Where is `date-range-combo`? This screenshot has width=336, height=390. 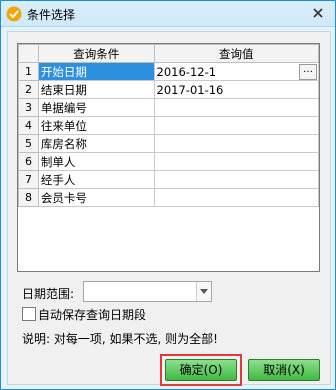
date-range-combo is located at coordinates (147, 291).